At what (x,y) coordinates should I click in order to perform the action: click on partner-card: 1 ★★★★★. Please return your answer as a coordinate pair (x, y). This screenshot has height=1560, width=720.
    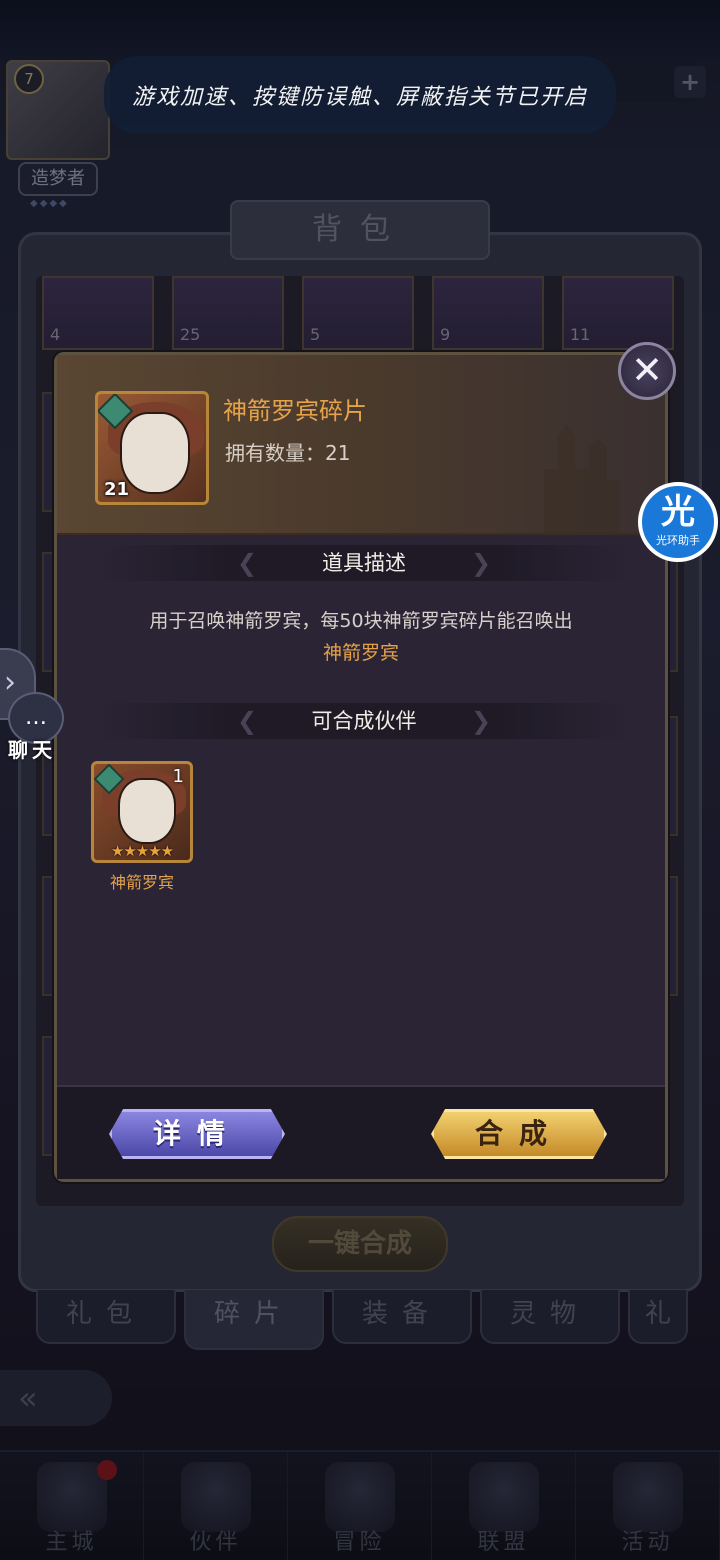
    Looking at the image, I should click on (142, 812).